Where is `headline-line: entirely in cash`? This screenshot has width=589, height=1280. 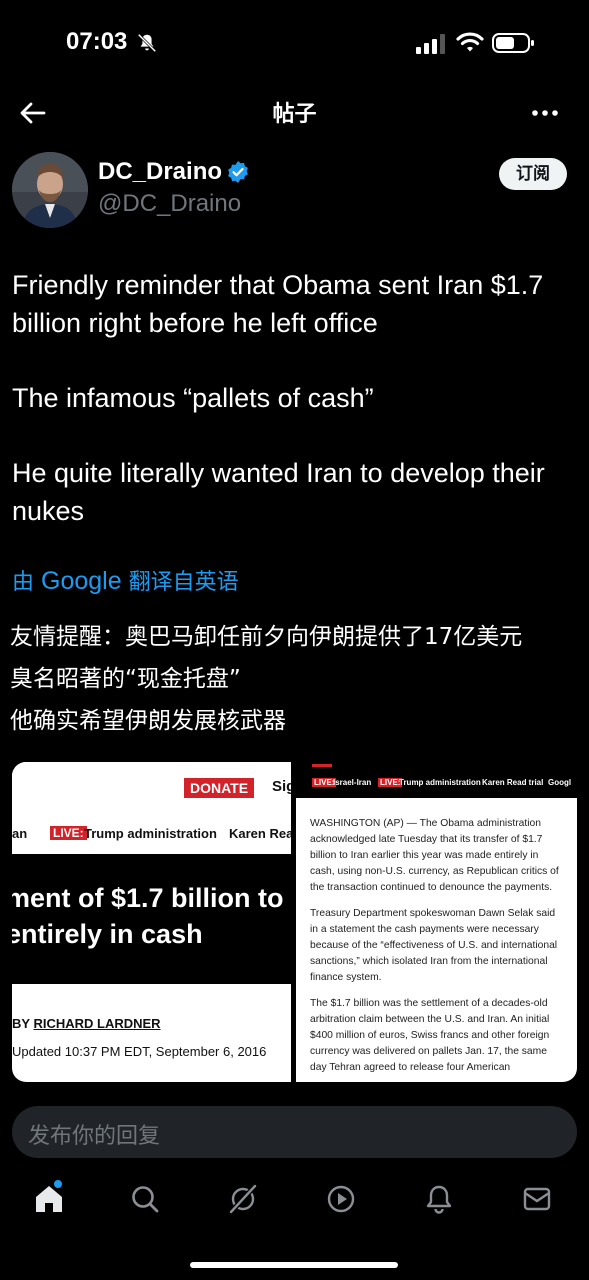
headline-line: entirely in cash is located at coordinates (107, 934).